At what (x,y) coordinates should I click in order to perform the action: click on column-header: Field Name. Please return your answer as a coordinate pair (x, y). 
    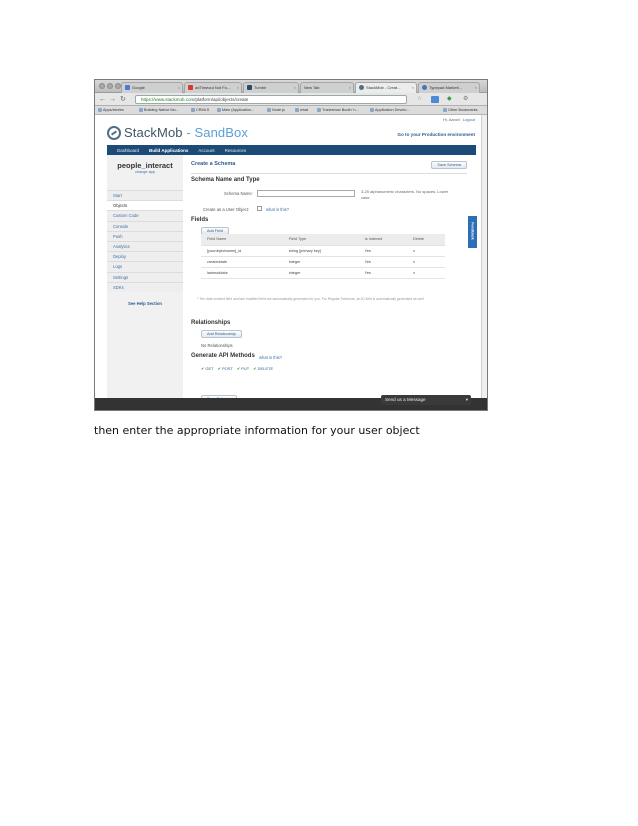
    Looking at the image, I should click on (243, 240).